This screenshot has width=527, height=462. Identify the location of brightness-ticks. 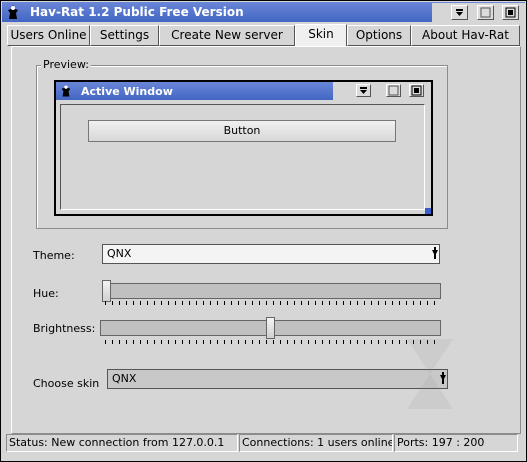
(272, 342).